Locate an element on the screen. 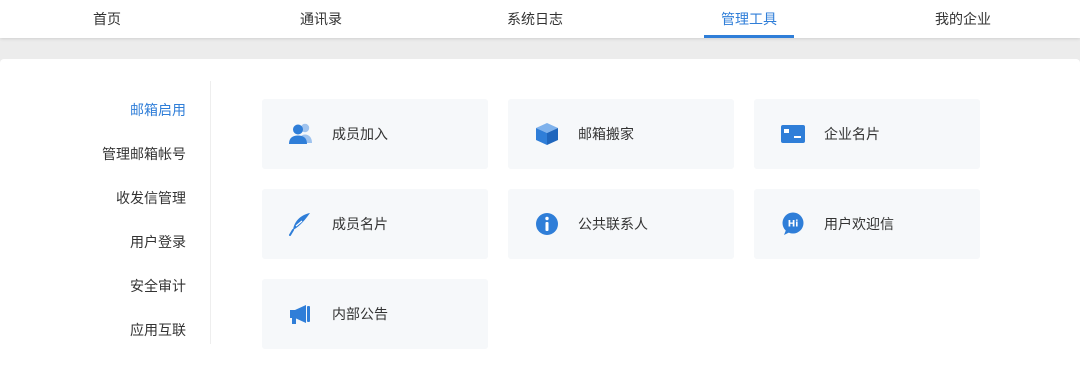 Image resolution: width=1080 pixels, height=366 pixels. tab-label: 通讯录 is located at coordinates (321, 19).